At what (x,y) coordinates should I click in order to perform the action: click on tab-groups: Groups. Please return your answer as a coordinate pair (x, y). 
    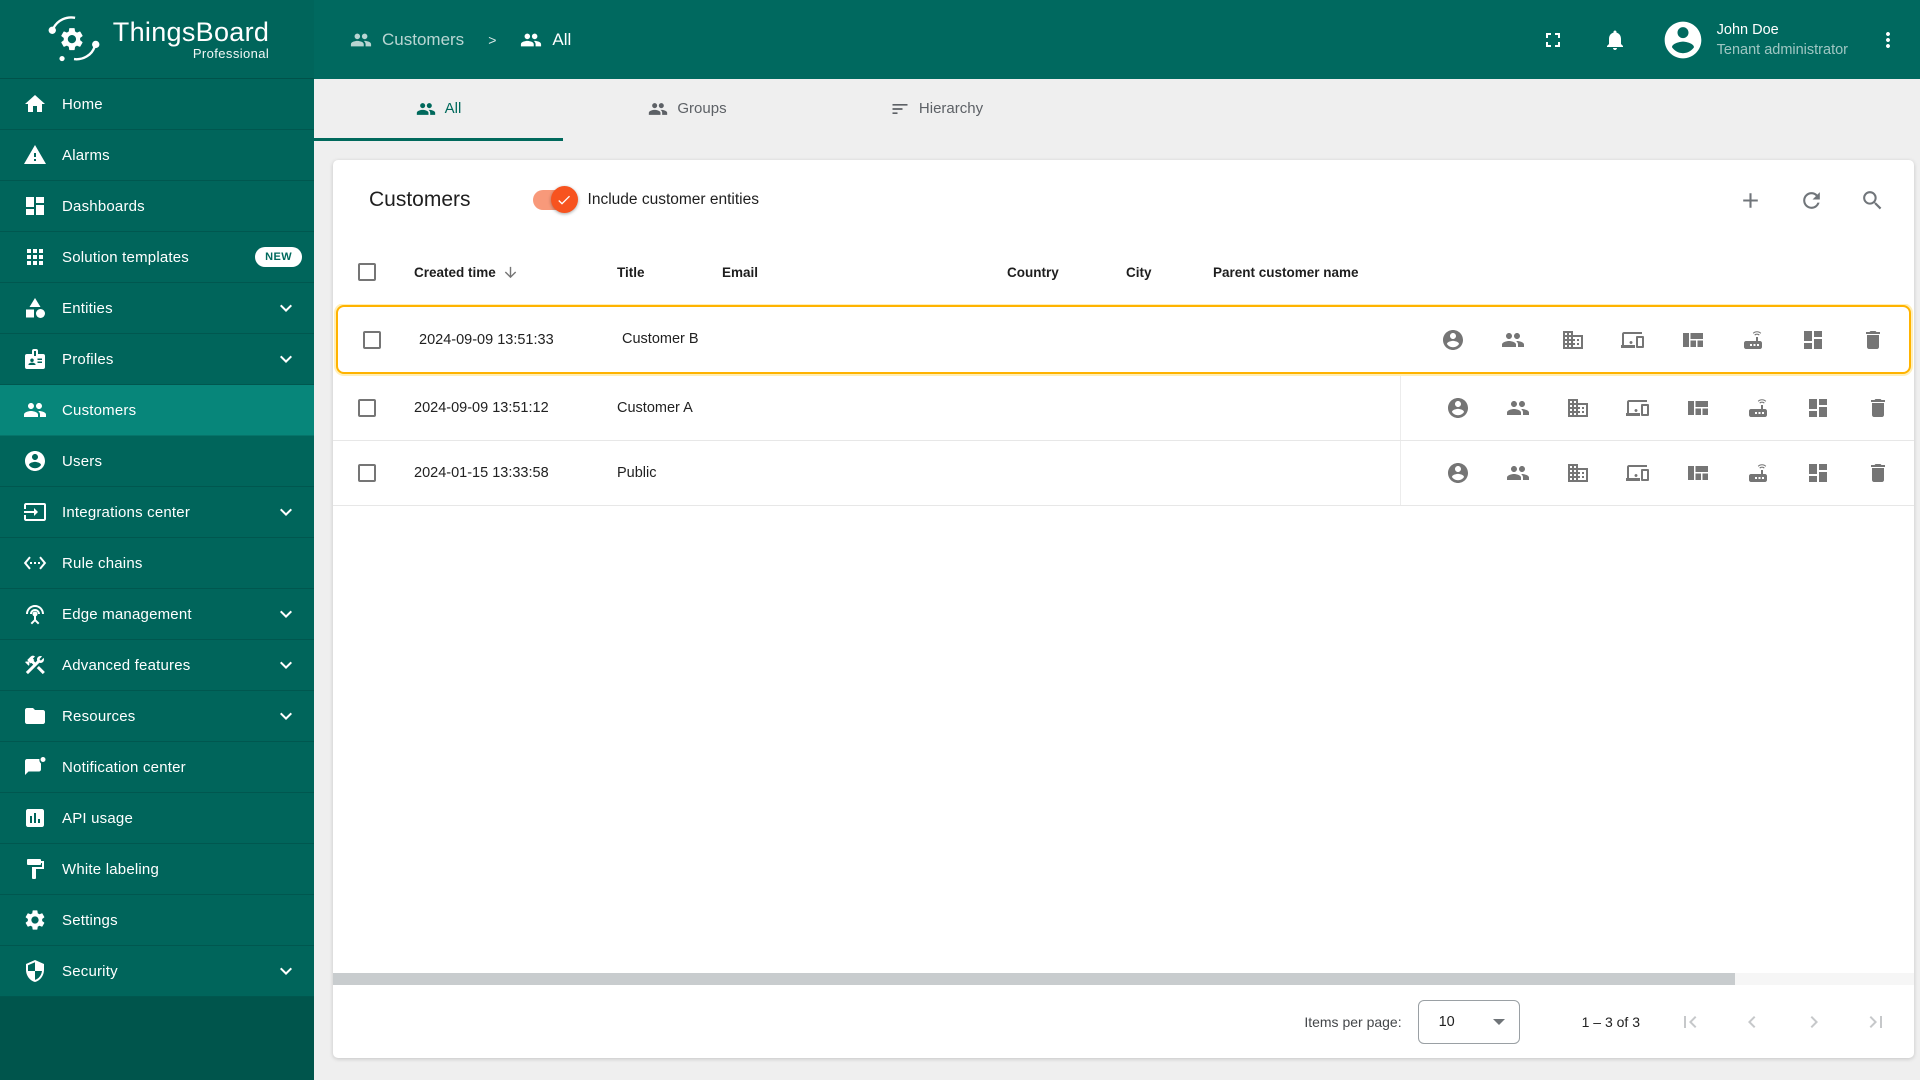
    Looking at the image, I should click on (687, 110).